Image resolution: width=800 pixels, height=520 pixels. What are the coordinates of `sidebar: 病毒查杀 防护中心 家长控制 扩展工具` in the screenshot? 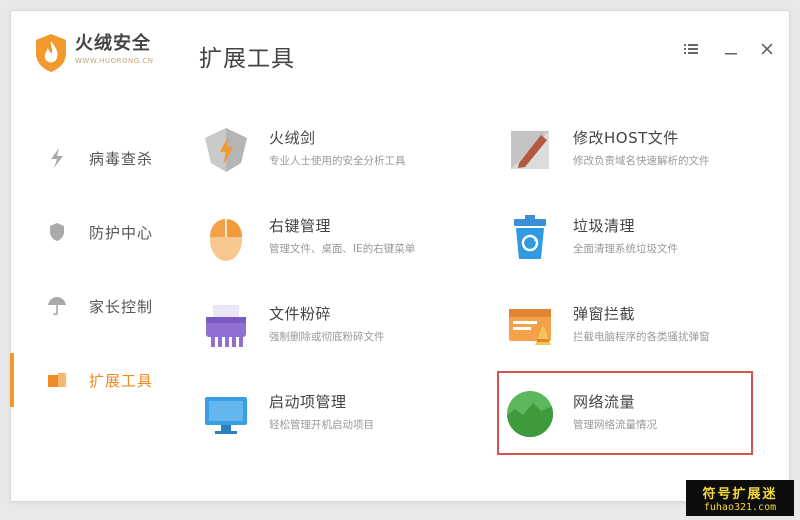 It's located at (95, 269).